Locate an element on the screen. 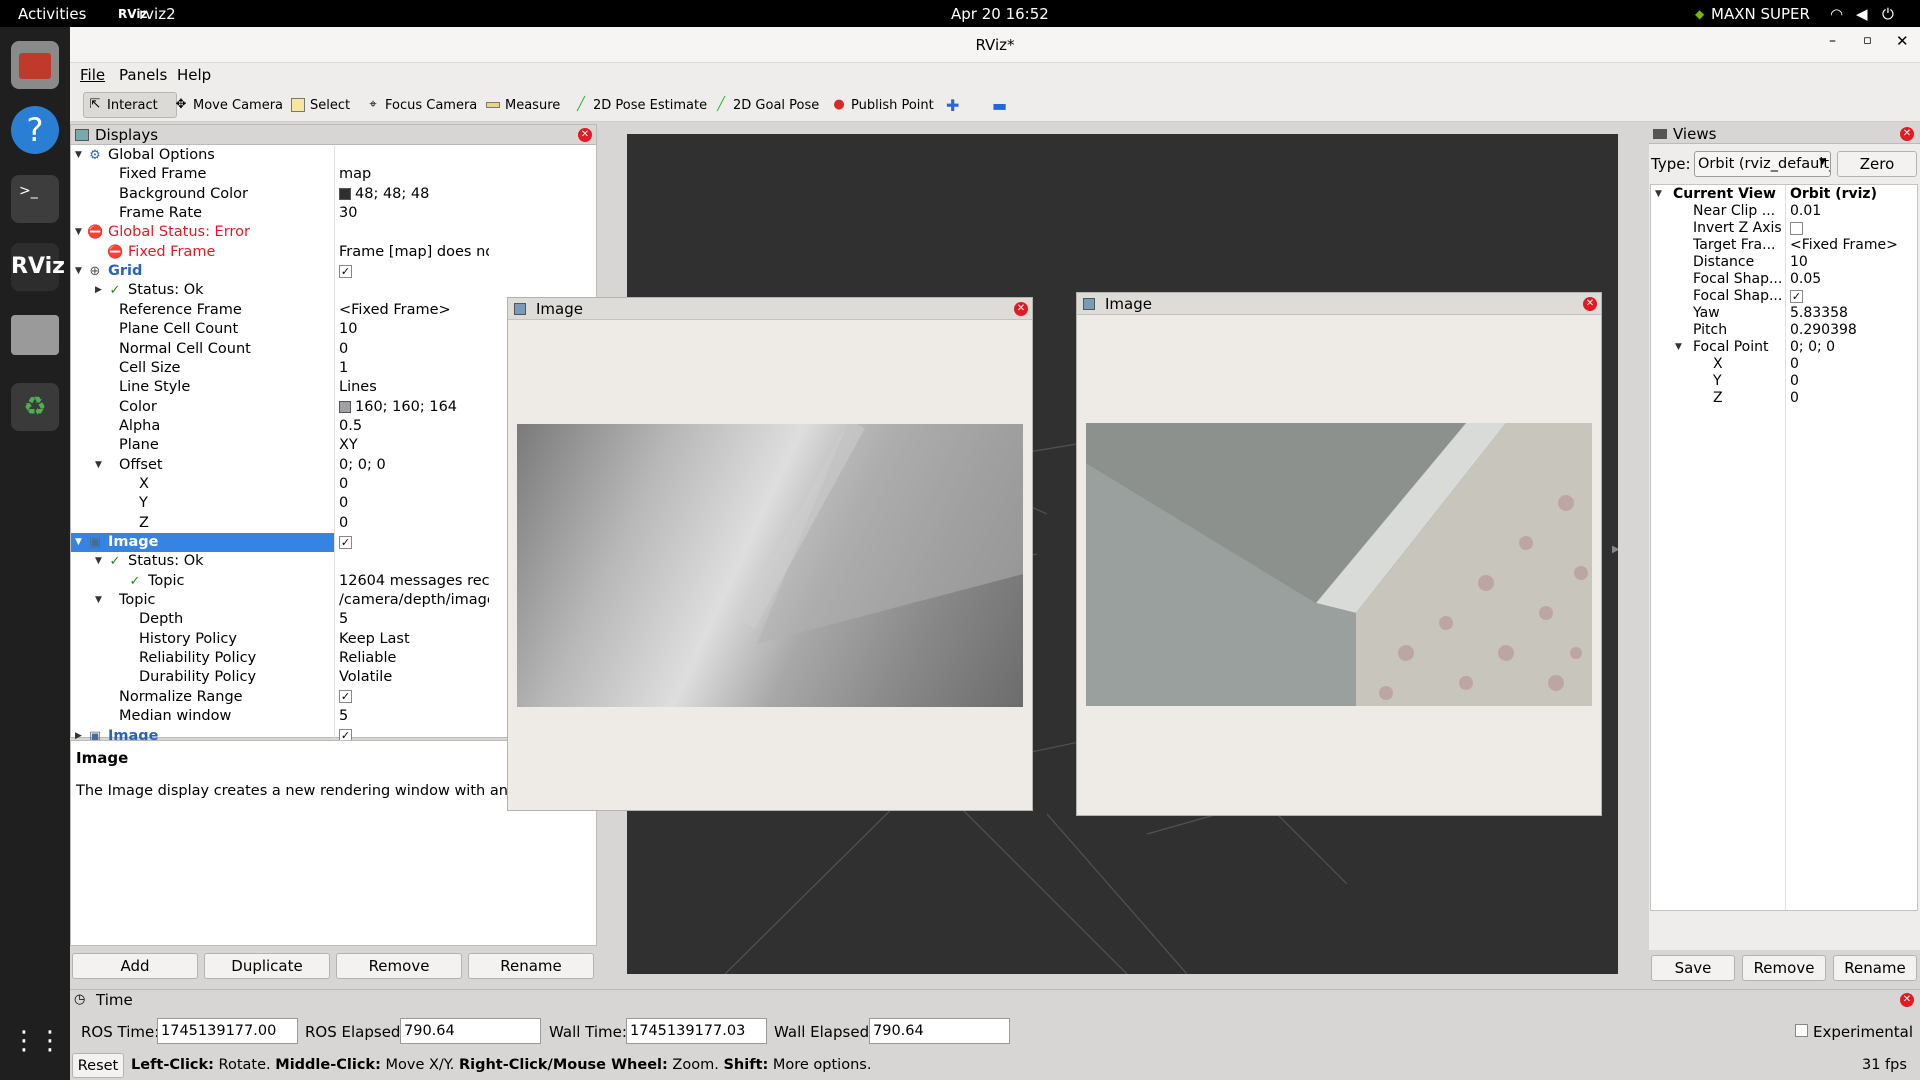 The width and height of the screenshot is (1920, 1080). display-property-value: 48; 48; 48 is located at coordinates (384, 194).